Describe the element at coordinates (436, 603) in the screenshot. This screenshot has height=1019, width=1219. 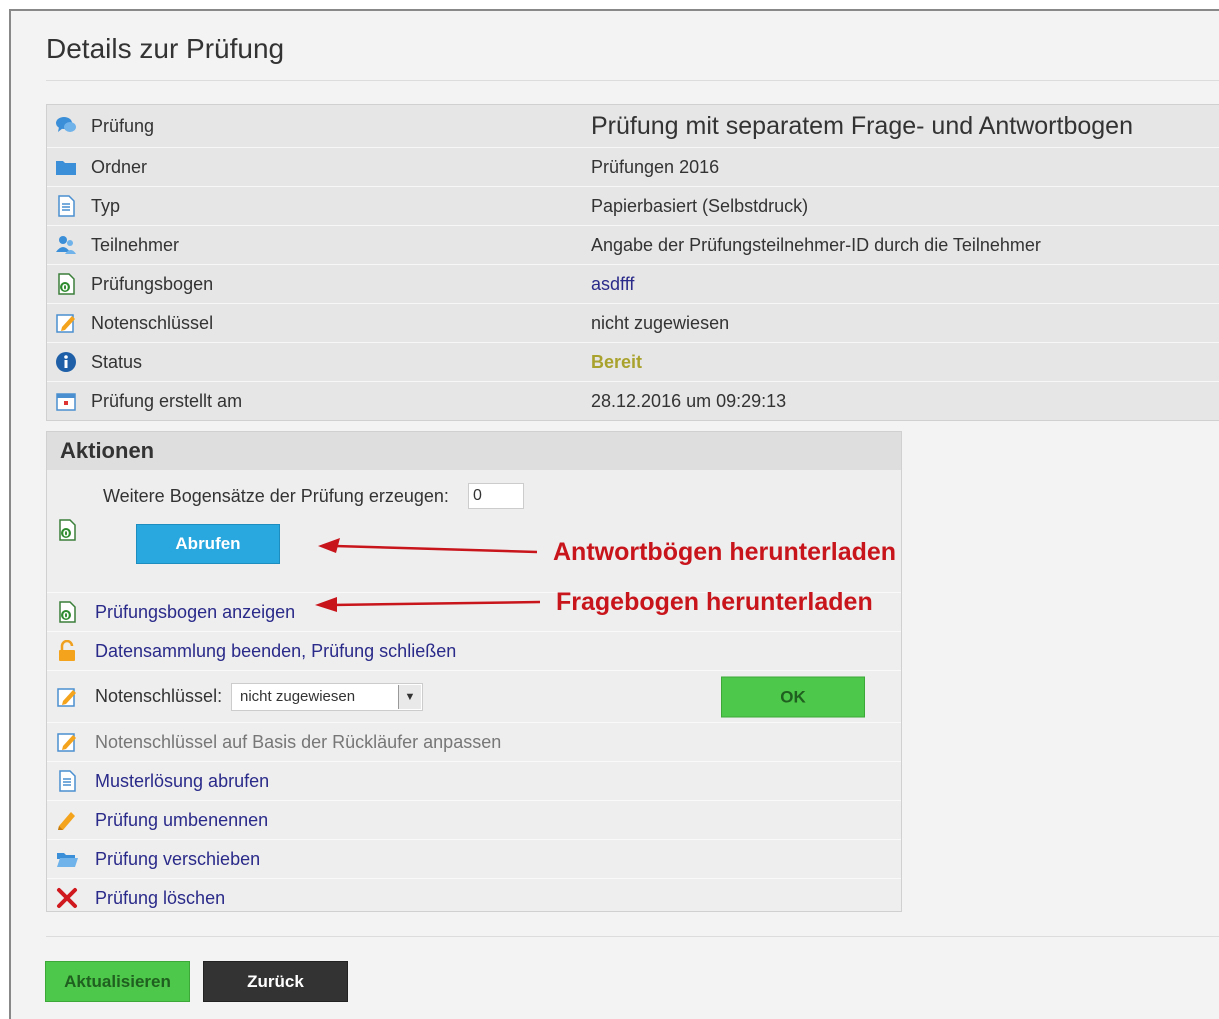
I see `arrow-question-sheets` at that location.